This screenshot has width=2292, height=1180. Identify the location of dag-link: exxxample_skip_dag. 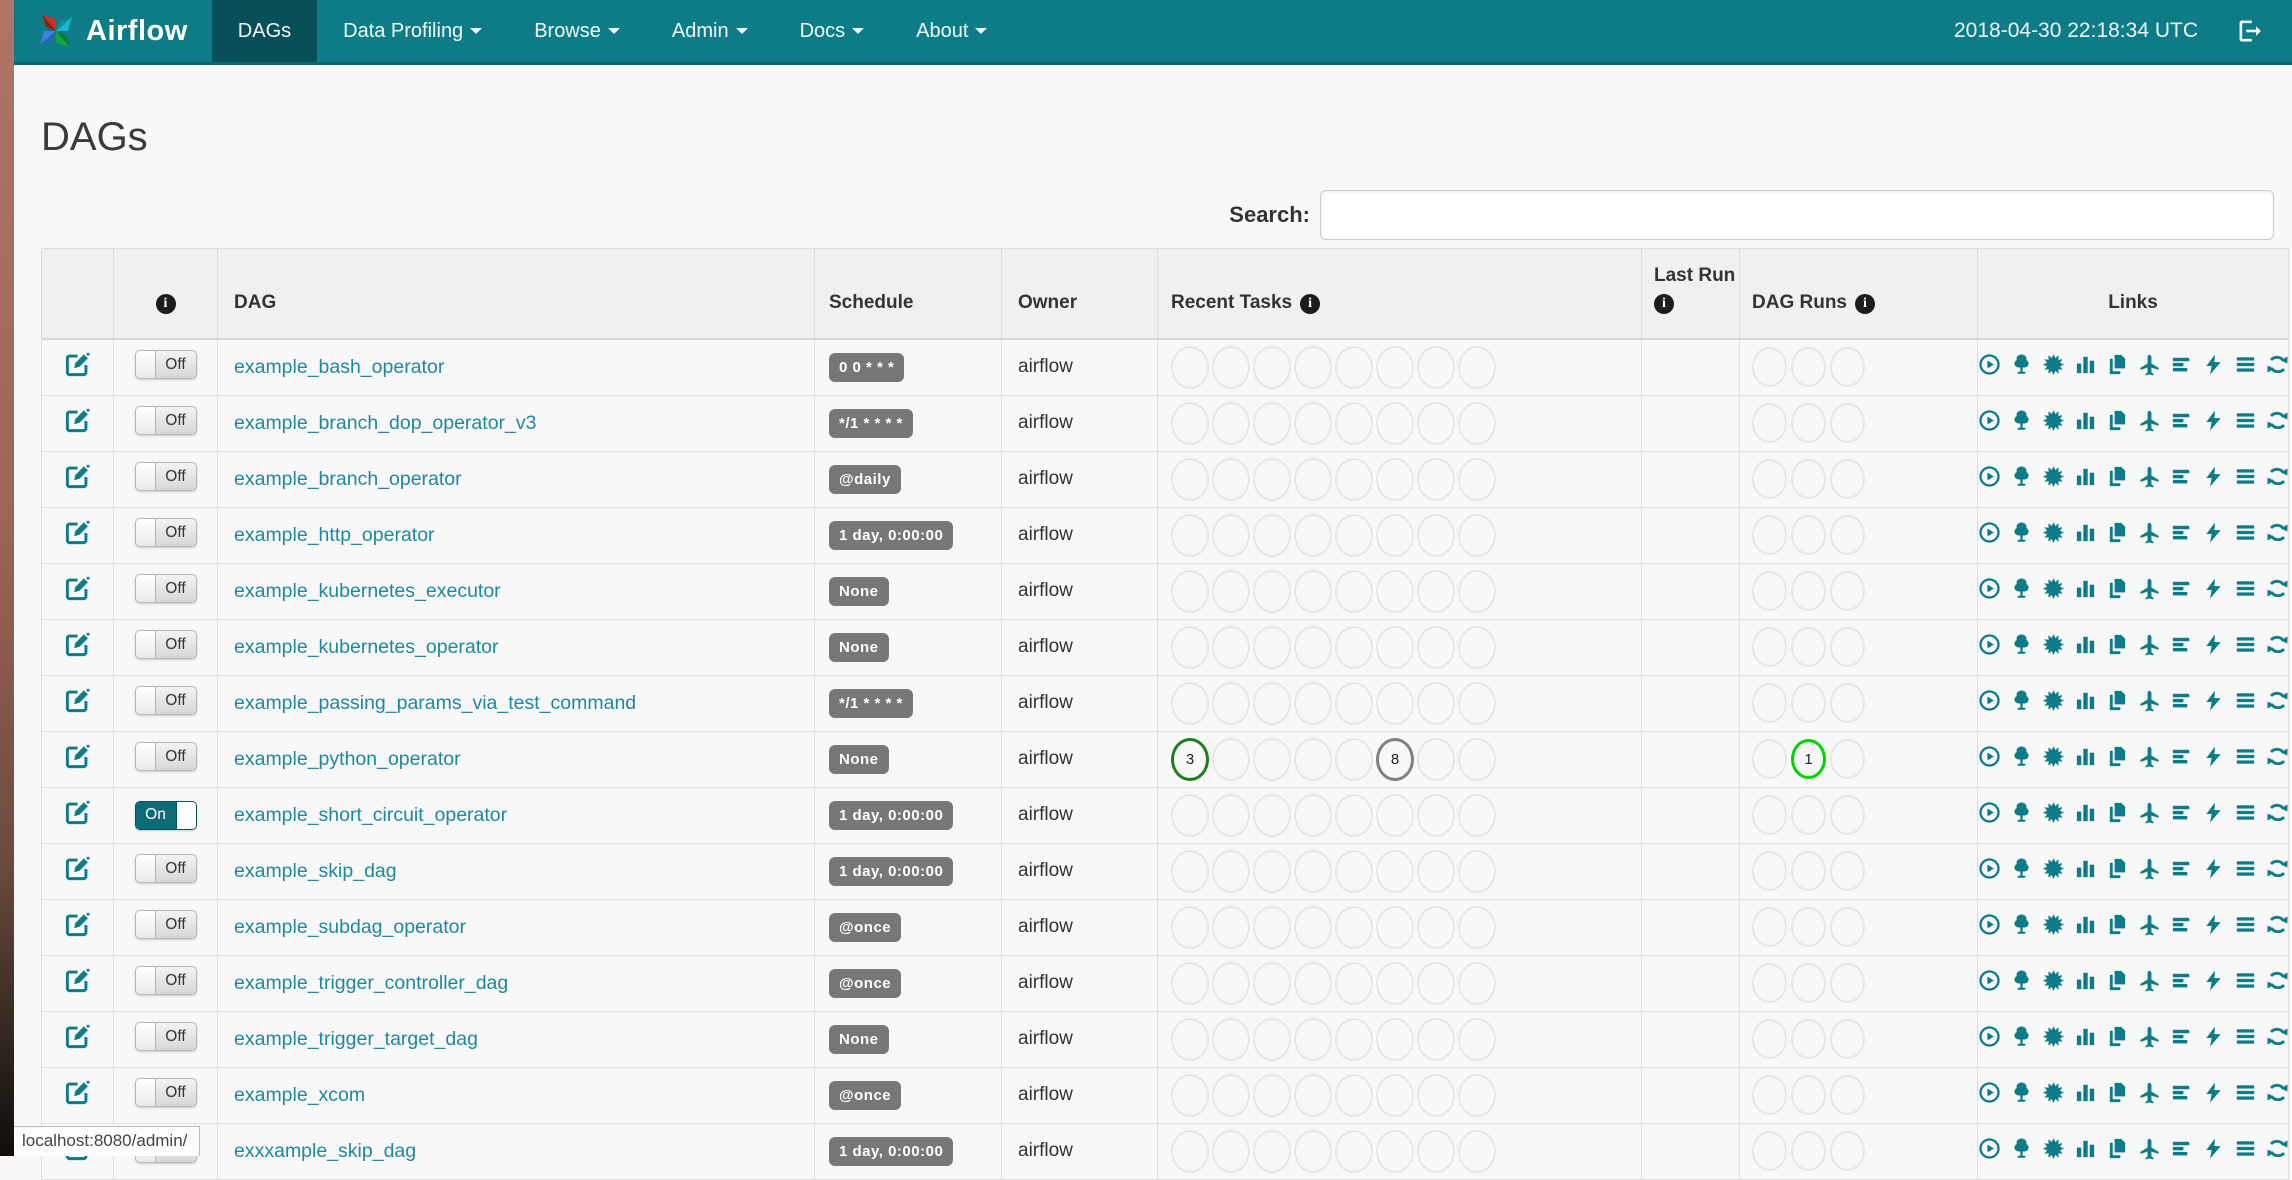
(325, 1151).